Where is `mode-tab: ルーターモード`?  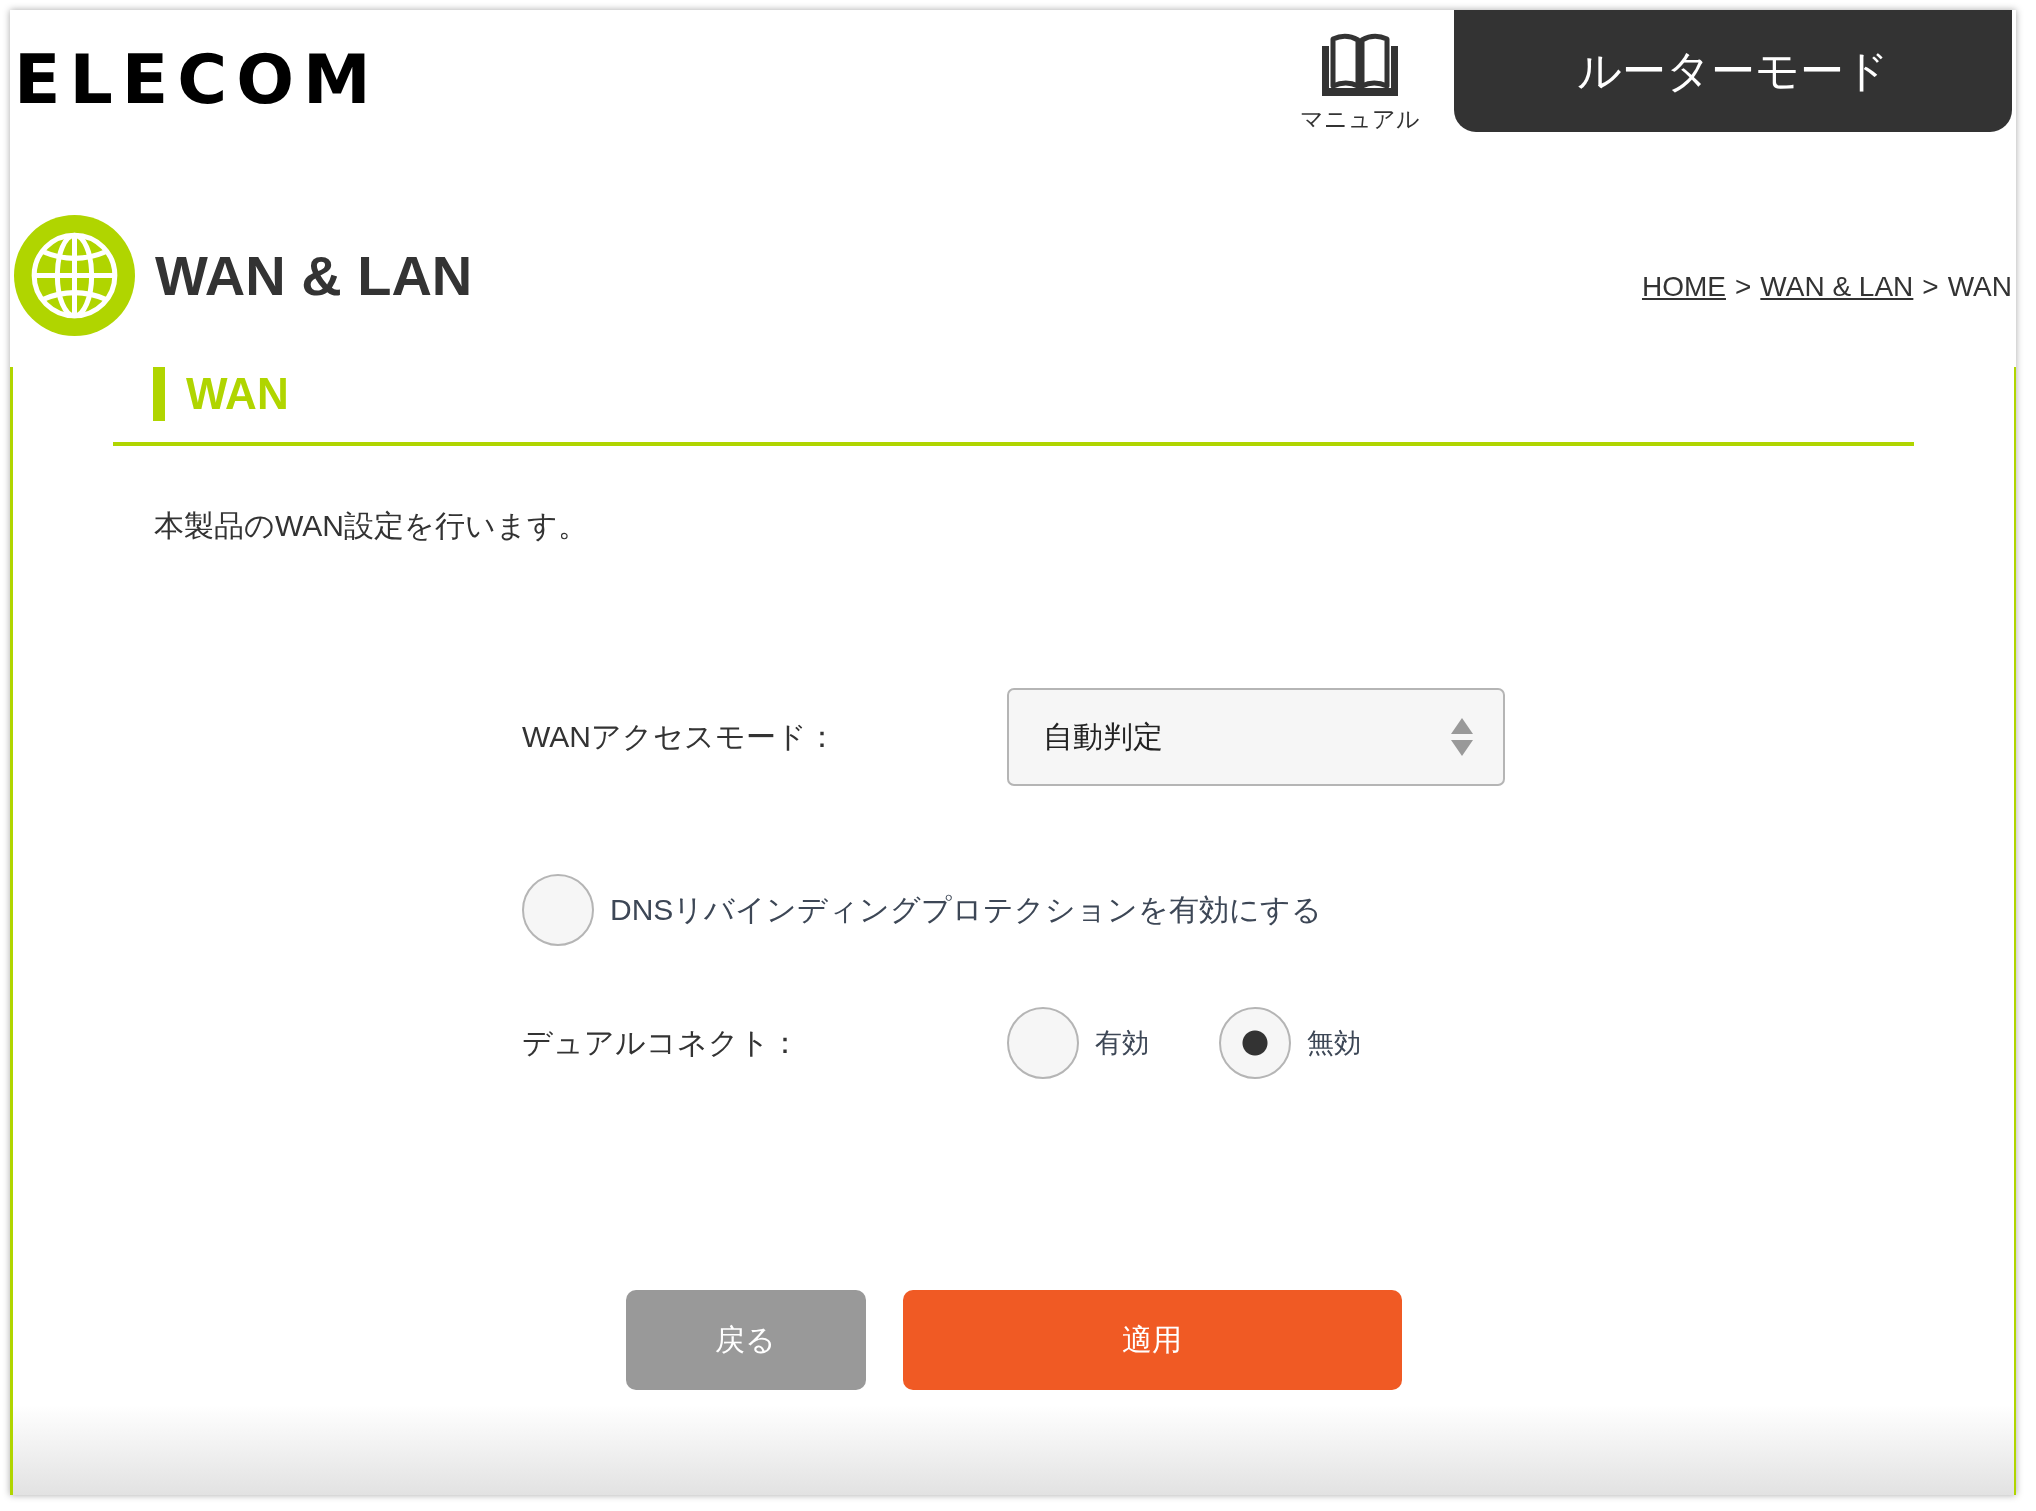 mode-tab: ルーターモード is located at coordinates (1733, 71).